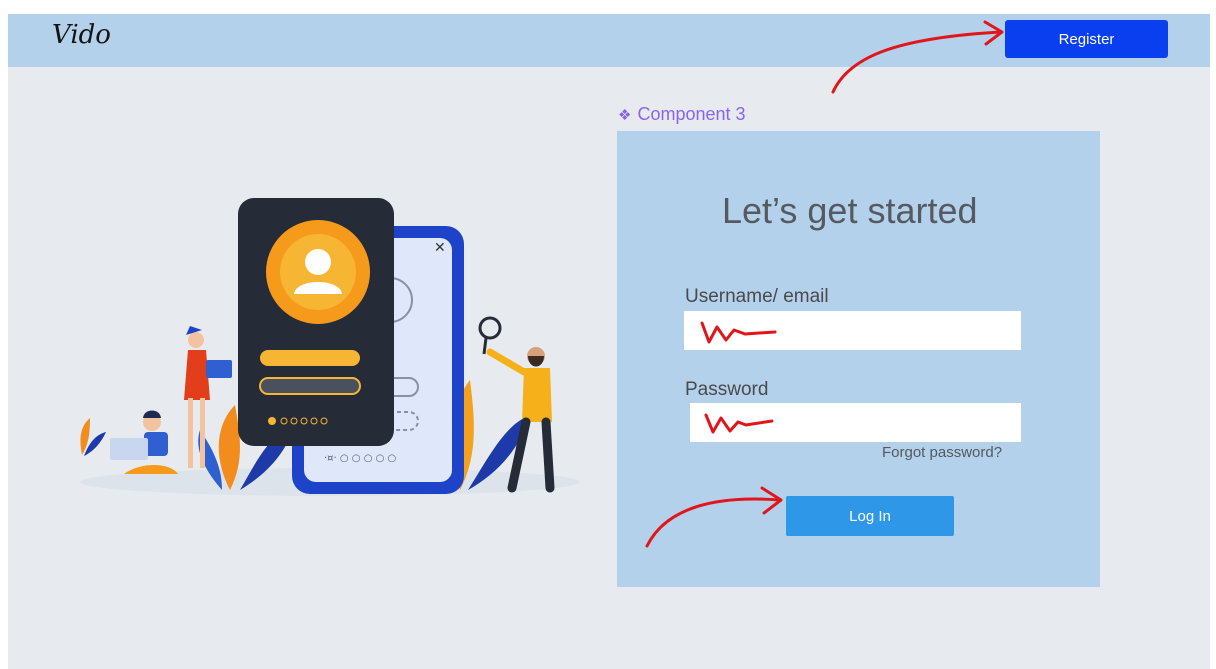  Describe the element at coordinates (713, 522) in the screenshot. I see `login-arrow-line` at that location.